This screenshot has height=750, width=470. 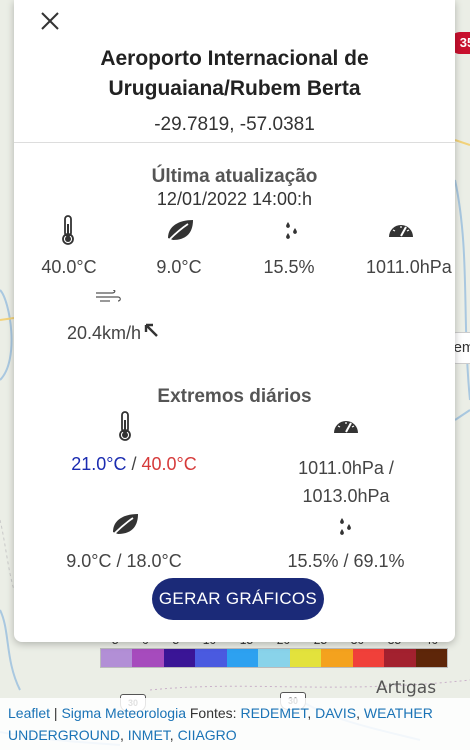 I want to click on daily-temperature-range: 21.0°C / 40.0°C, so click(x=134, y=464).